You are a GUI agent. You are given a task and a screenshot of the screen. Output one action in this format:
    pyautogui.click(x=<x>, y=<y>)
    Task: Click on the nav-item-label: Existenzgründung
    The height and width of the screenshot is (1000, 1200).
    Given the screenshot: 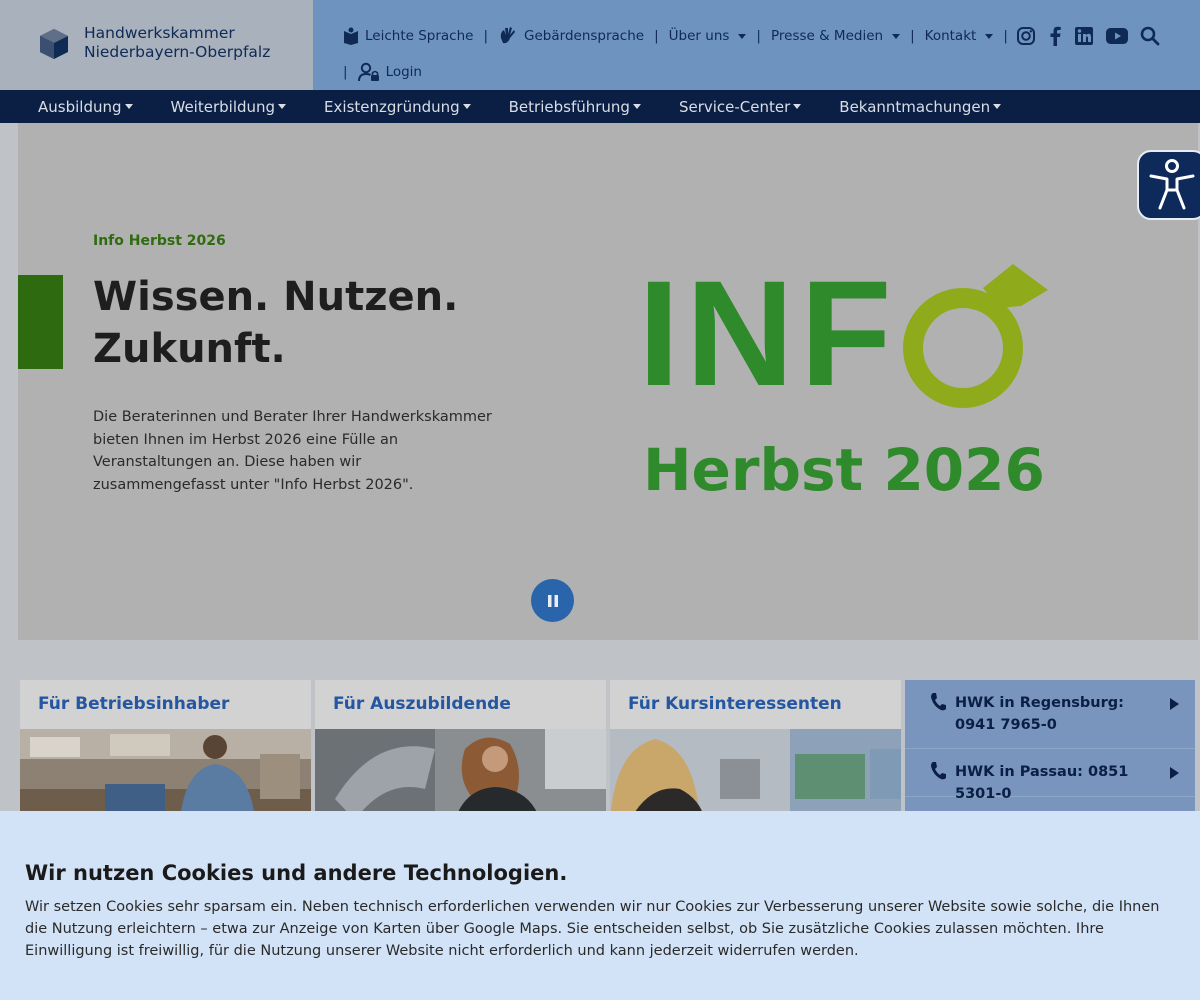 What is the action you would take?
    pyautogui.click(x=392, y=106)
    